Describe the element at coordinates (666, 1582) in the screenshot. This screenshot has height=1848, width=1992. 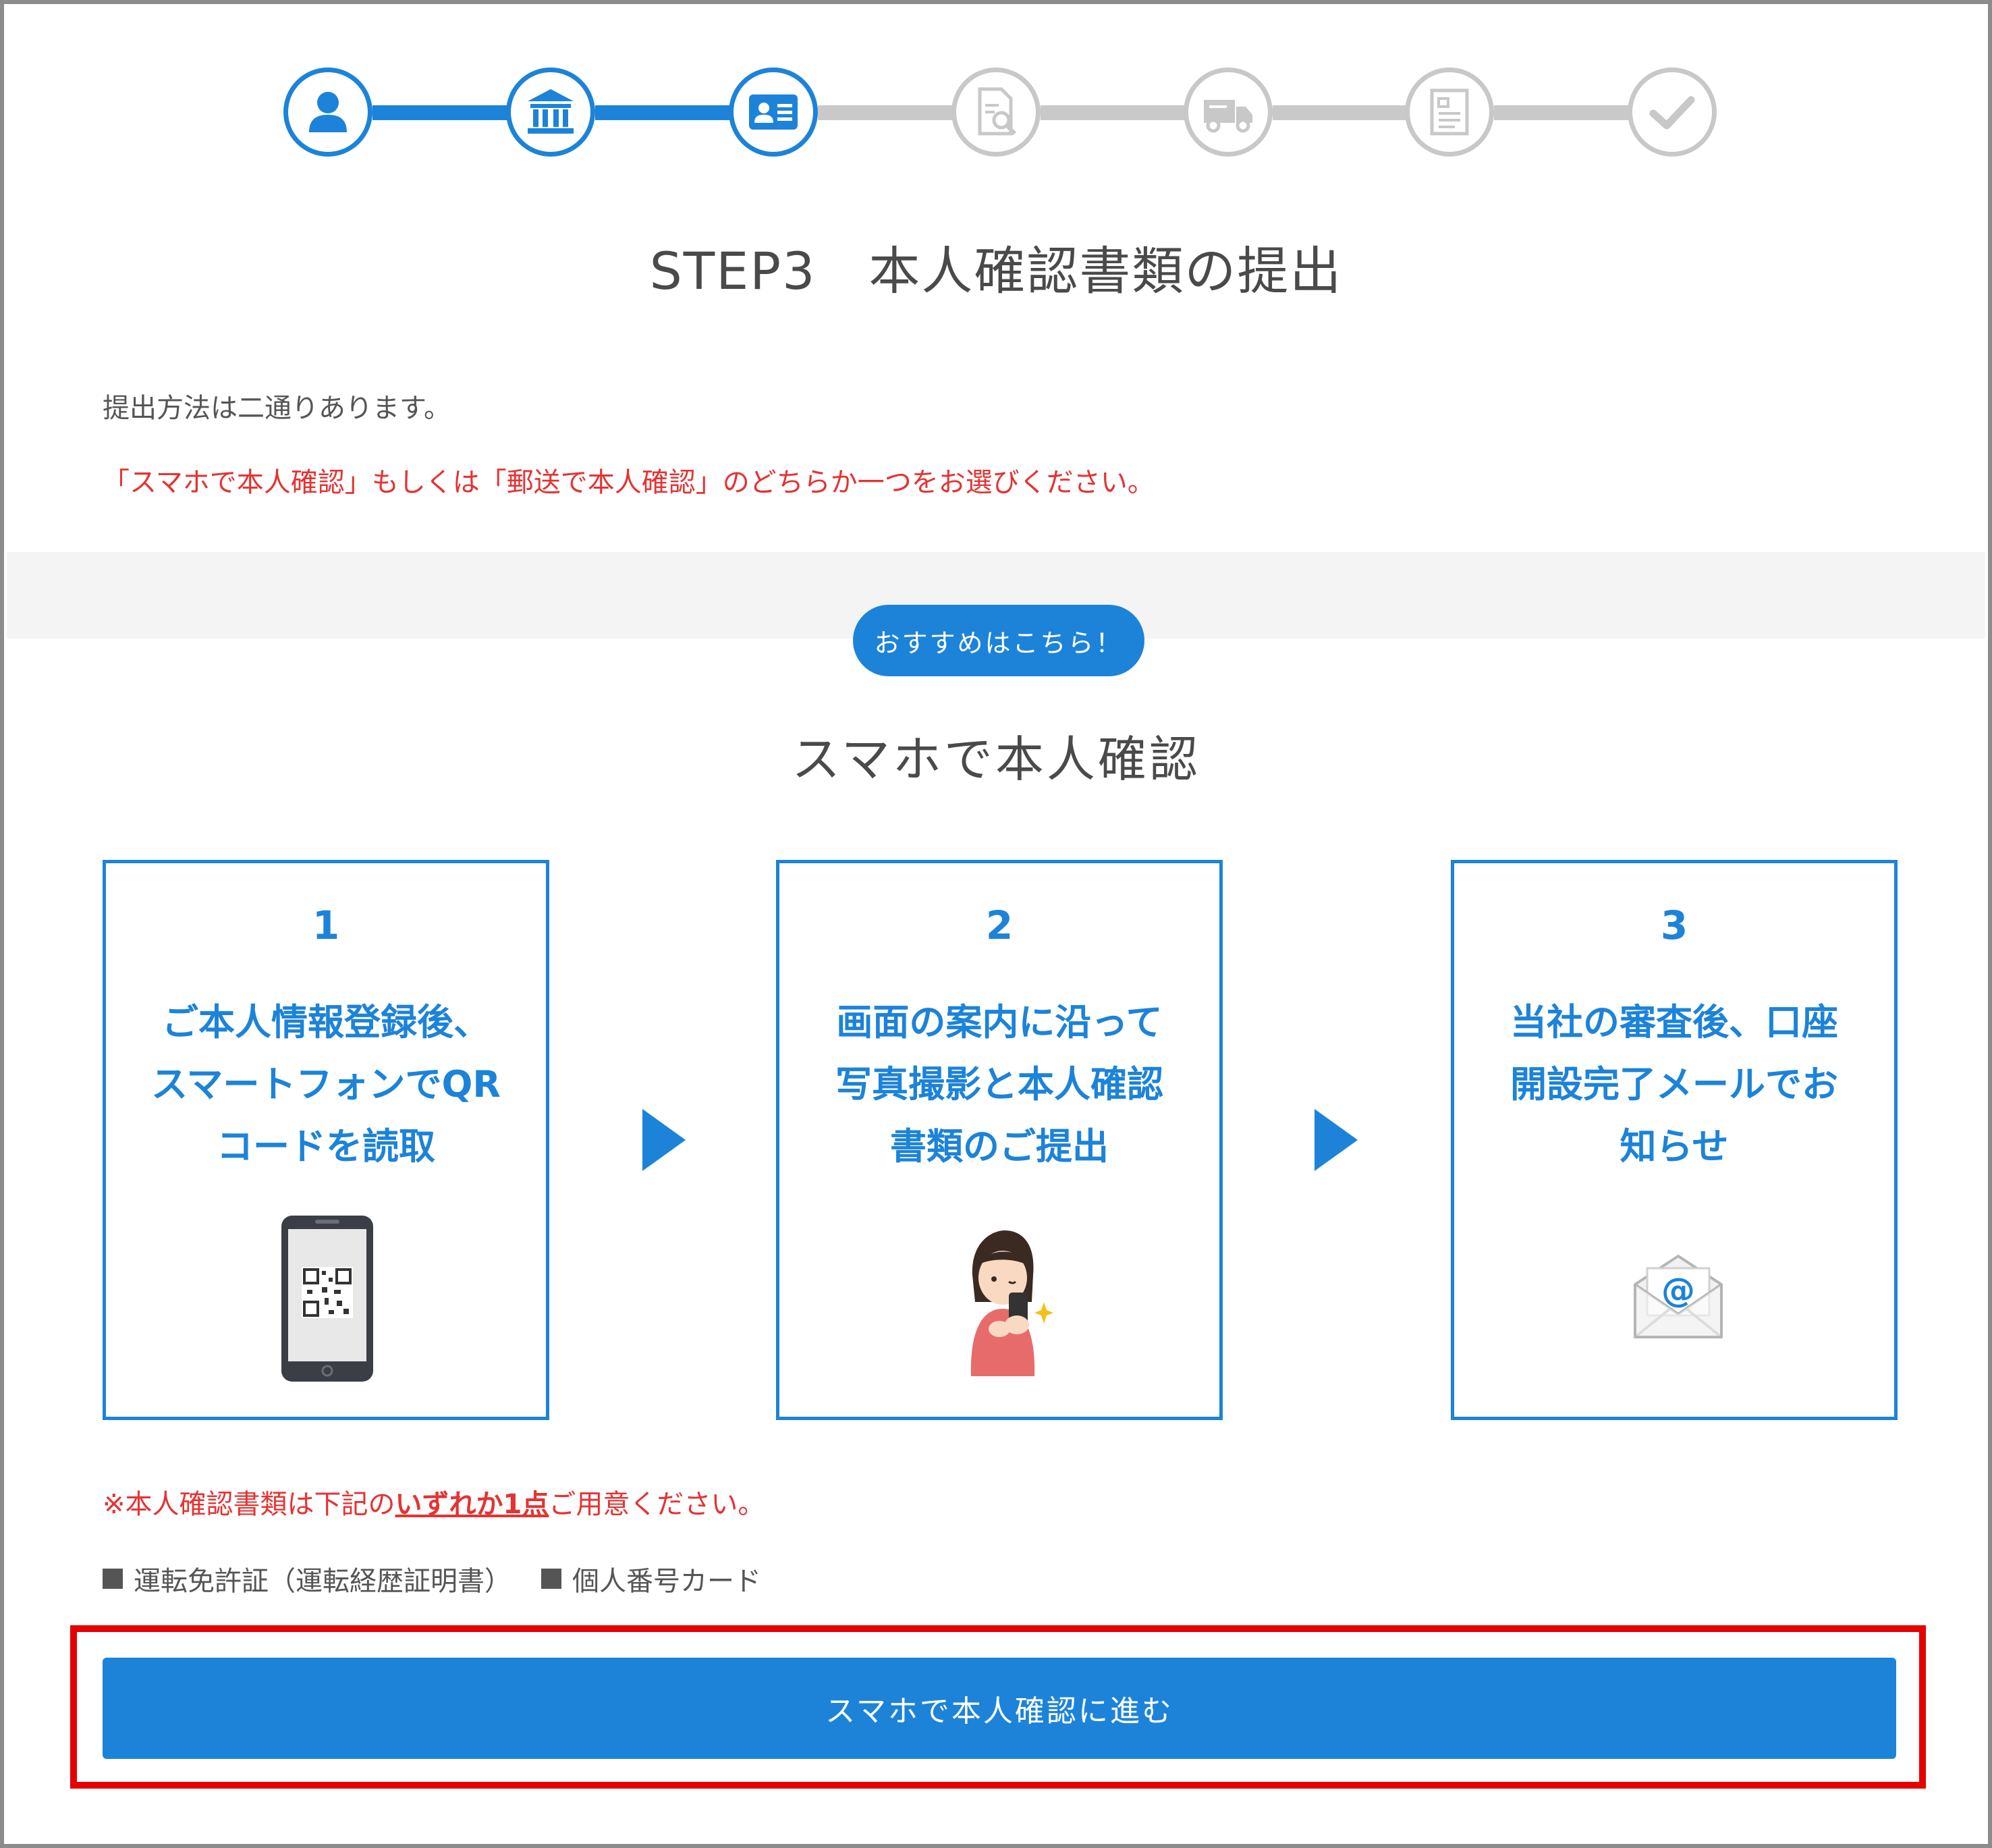
I see `document-label: 個人番号カード` at that location.